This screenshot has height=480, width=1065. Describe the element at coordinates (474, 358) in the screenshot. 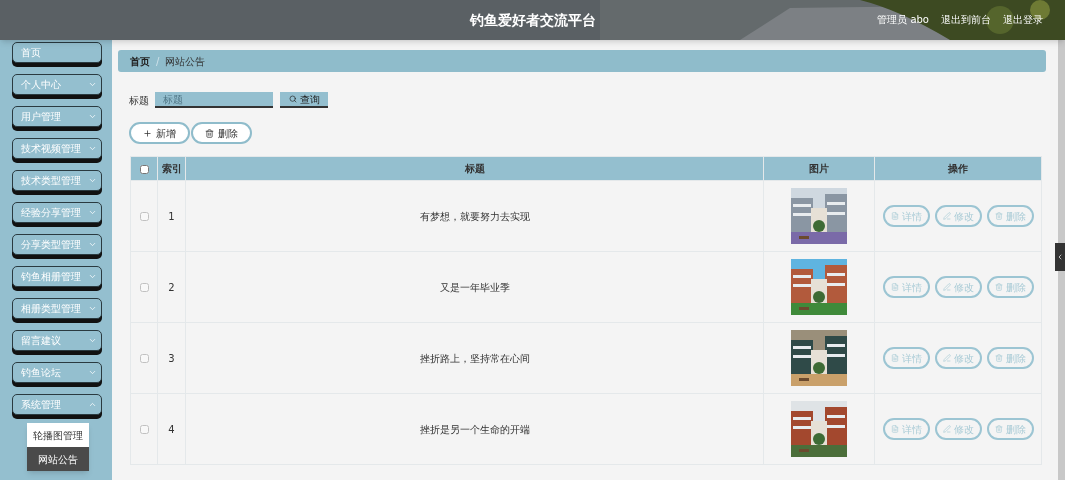

I see `table-cell: 挫折路上，坚持常在心间` at that location.